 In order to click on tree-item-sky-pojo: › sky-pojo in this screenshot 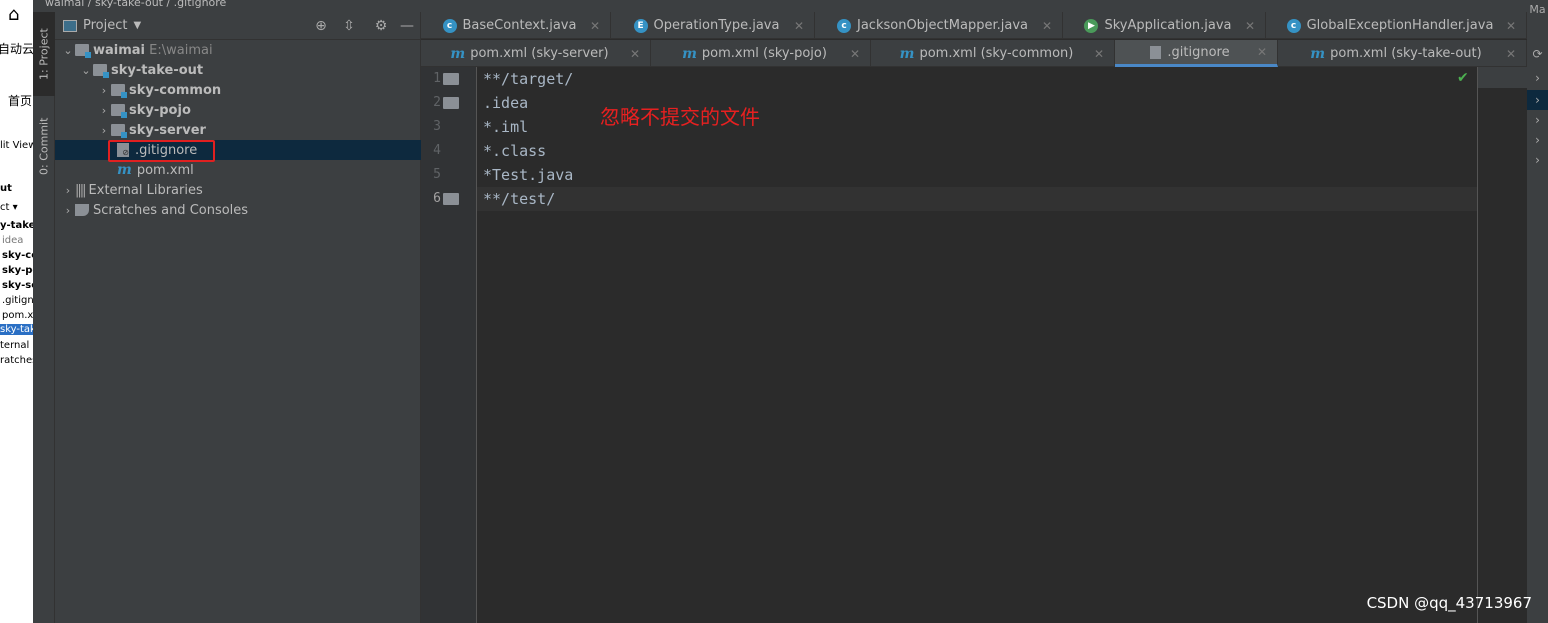, I will do `click(238, 110)`.